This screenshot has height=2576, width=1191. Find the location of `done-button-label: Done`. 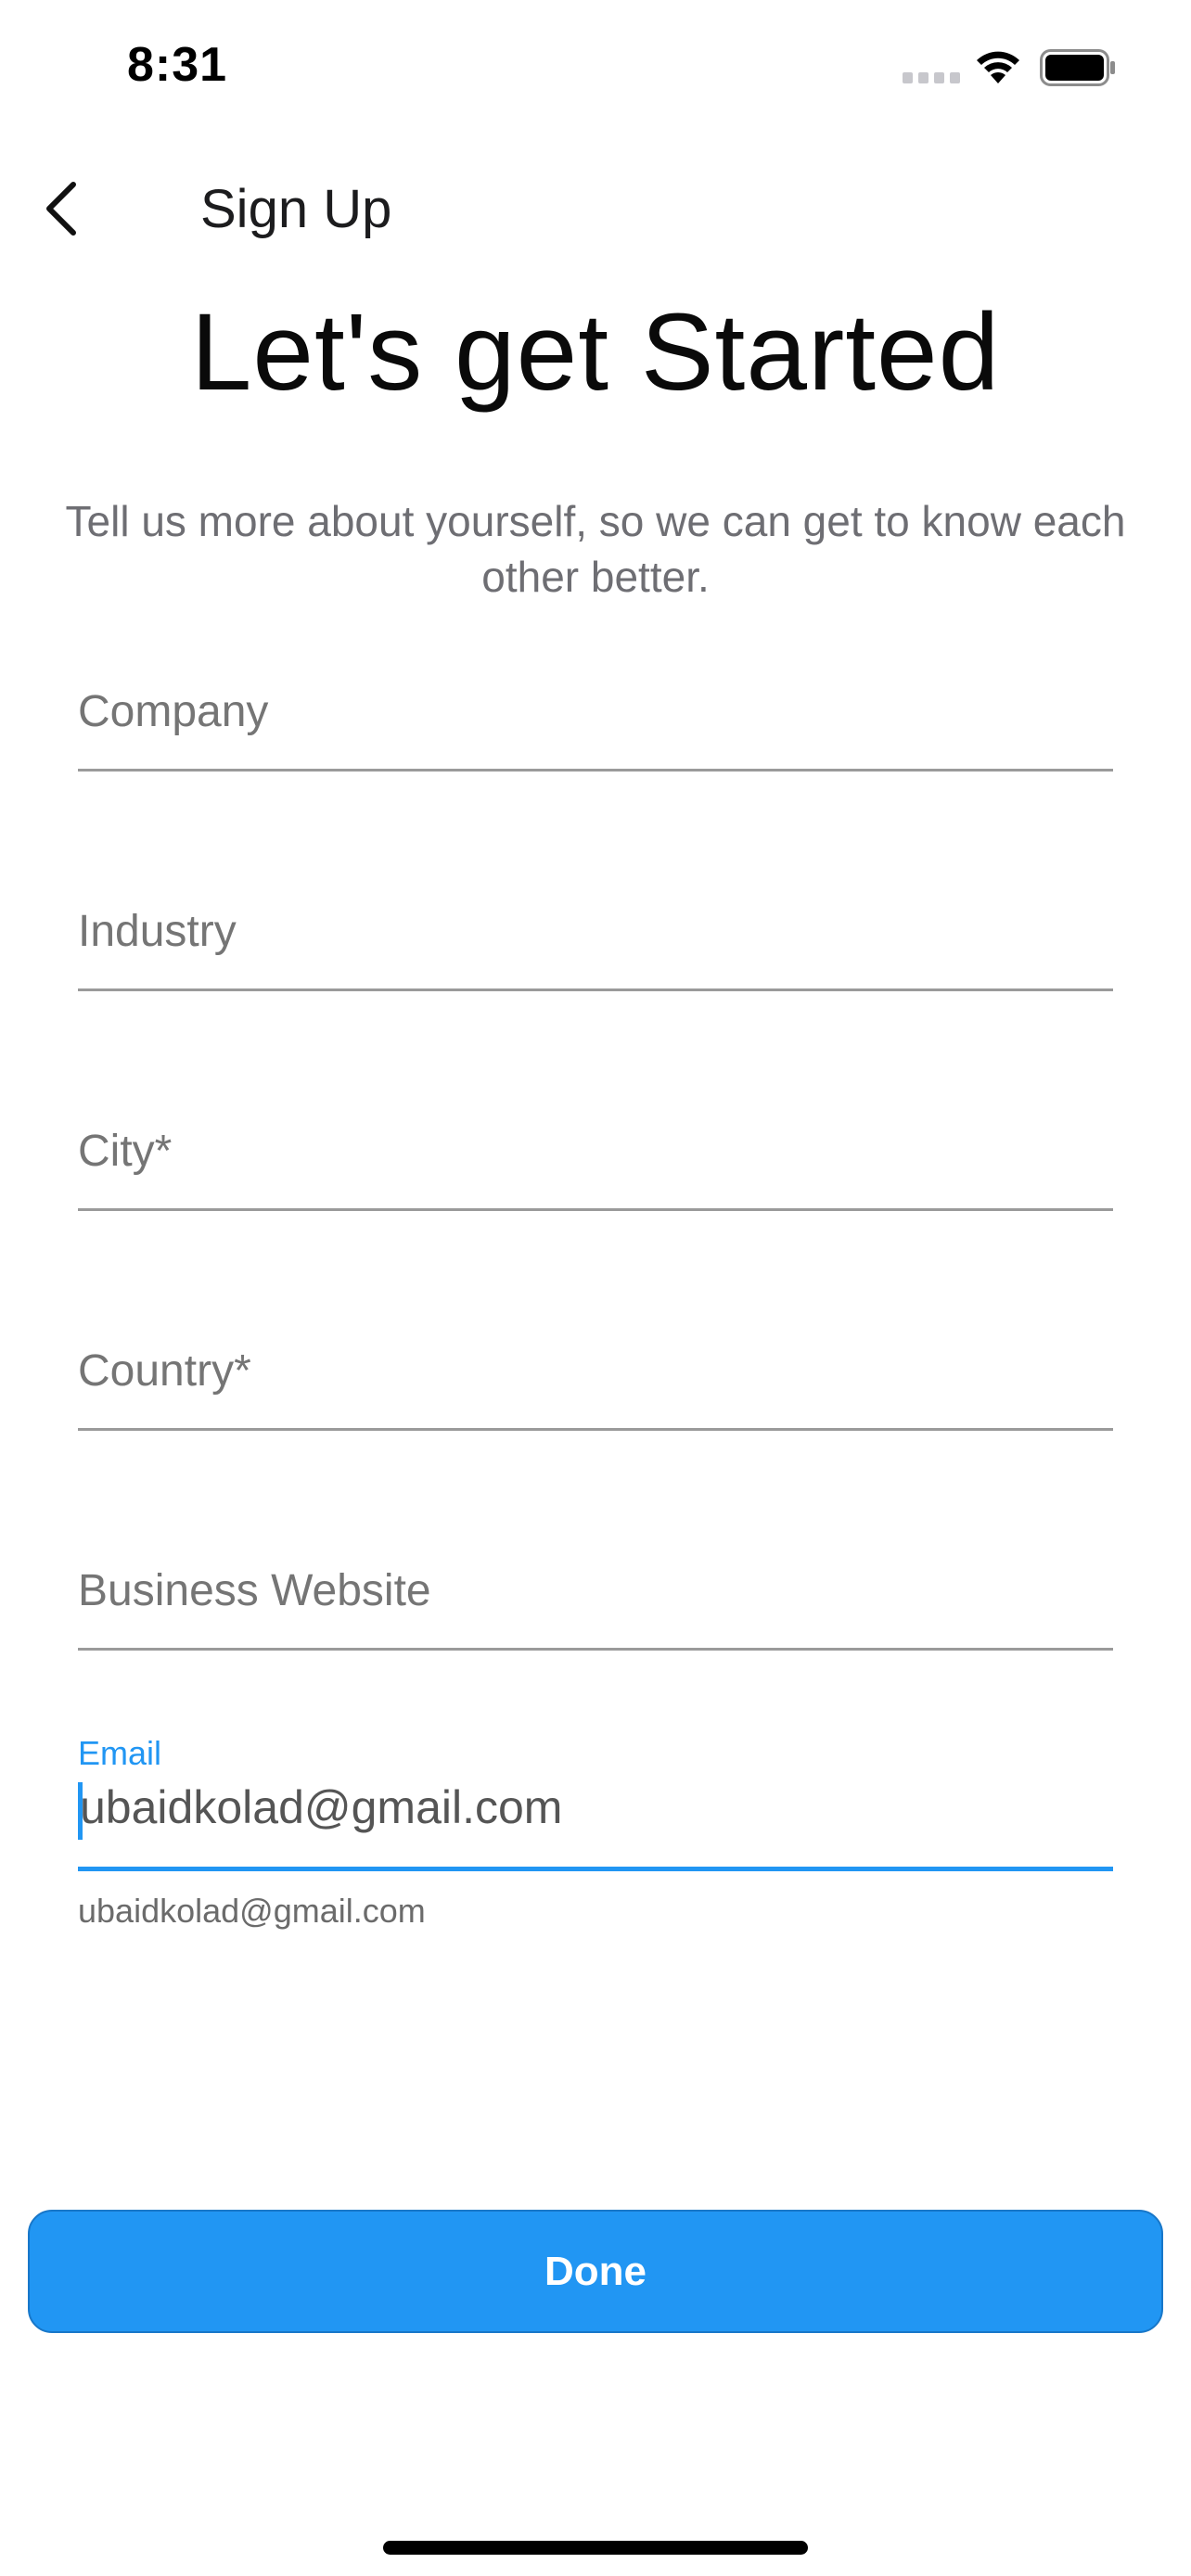

done-button-label: Done is located at coordinates (595, 2271).